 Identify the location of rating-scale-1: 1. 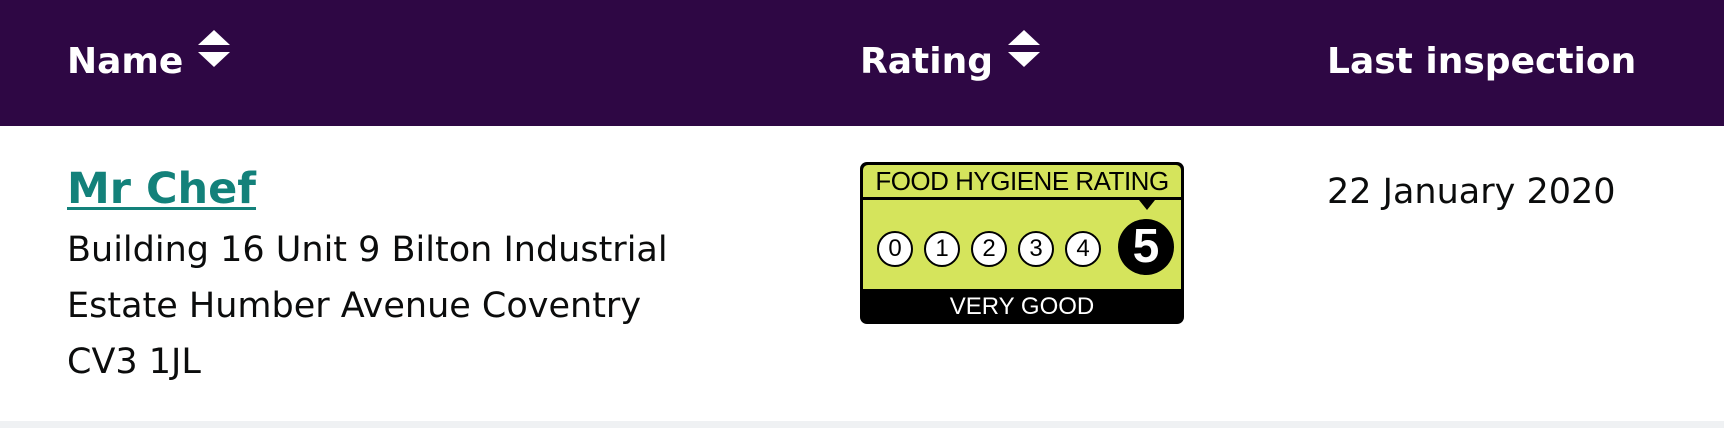
(942, 249).